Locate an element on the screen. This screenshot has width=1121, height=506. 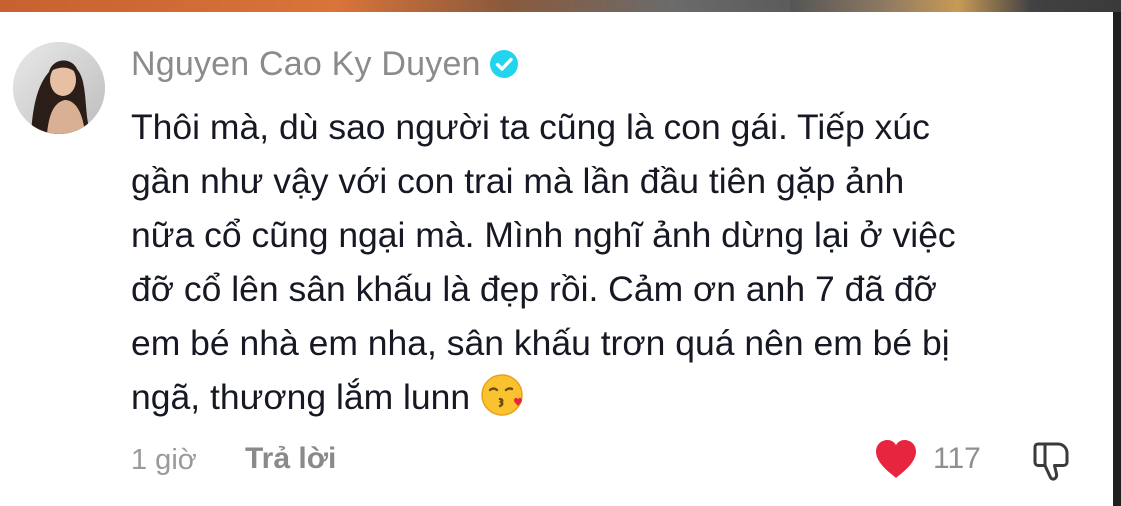
avatar is located at coordinates (59, 88).